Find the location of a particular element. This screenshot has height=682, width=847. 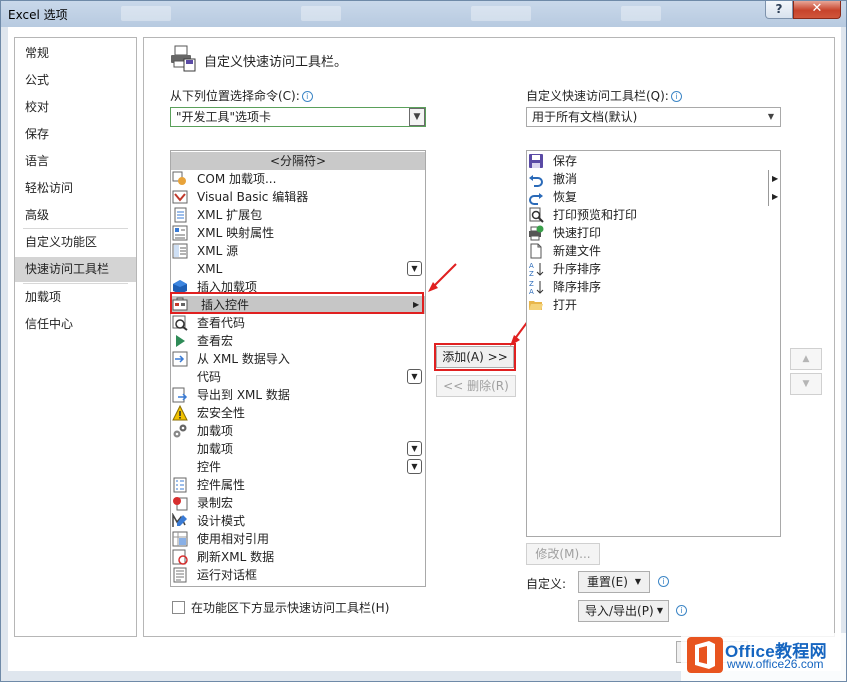

import-export-button: 导入/导出(P) ▼ is located at coordinates (623, 611).